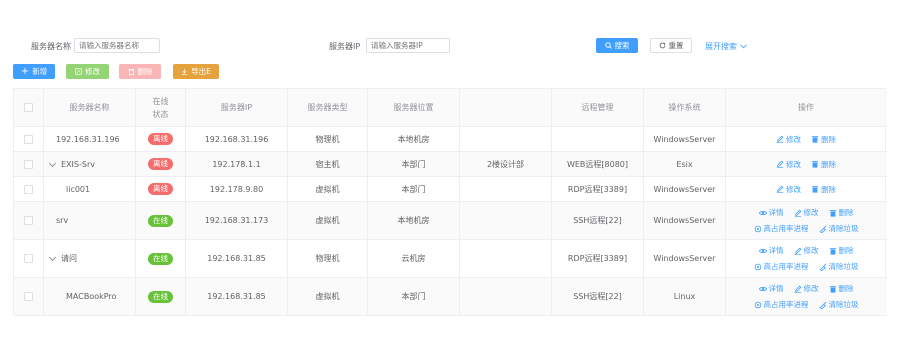 The width and height of the screenshot is (900, 360). What do you see at coordinates (806, 107) in the screenshot?
I see `column-header-actions: 操作` at bounding box center [806, 107].